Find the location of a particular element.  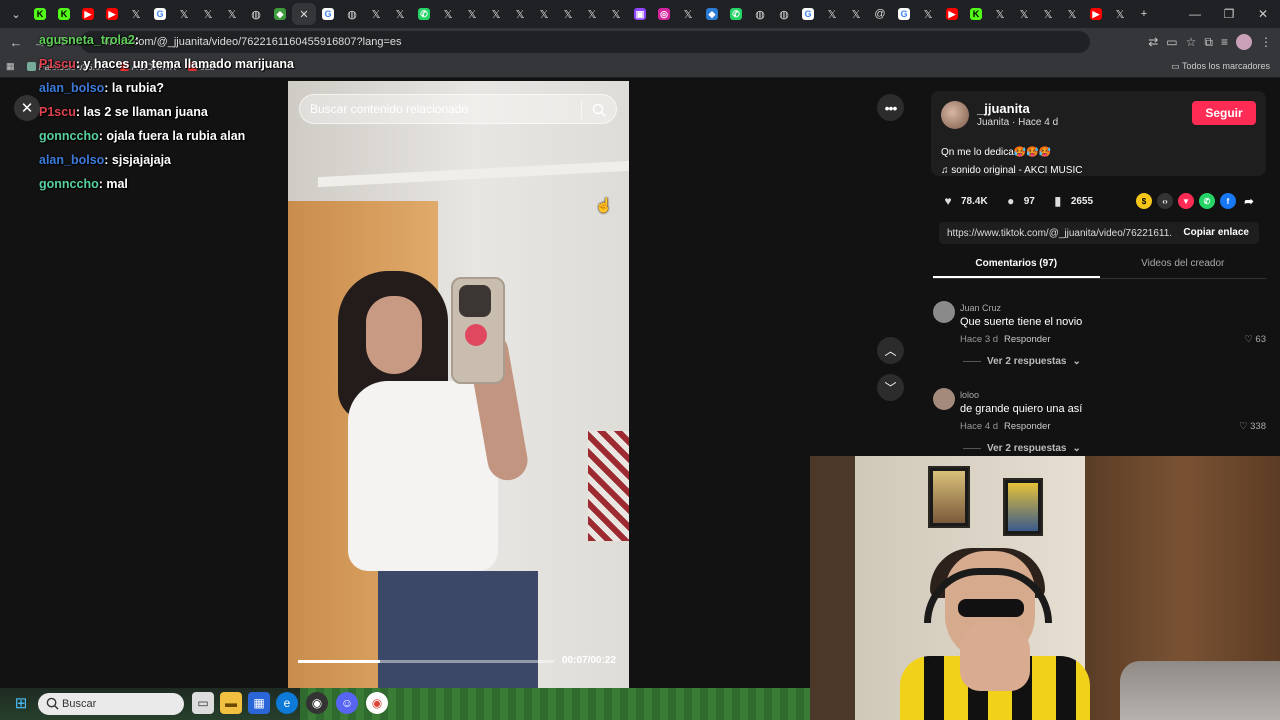

comment-username: Juan Cruz is located at coordinates (980, 308).